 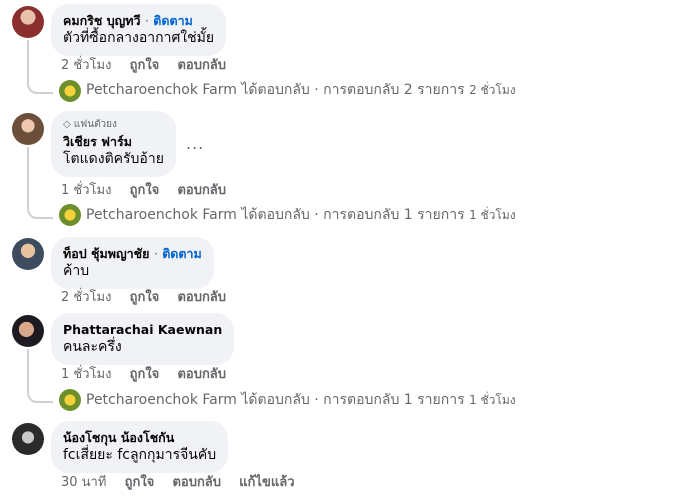 I want to click on commenter-name: ท็อป ชุ้มพญาชัย, so click(x=106, y=253).